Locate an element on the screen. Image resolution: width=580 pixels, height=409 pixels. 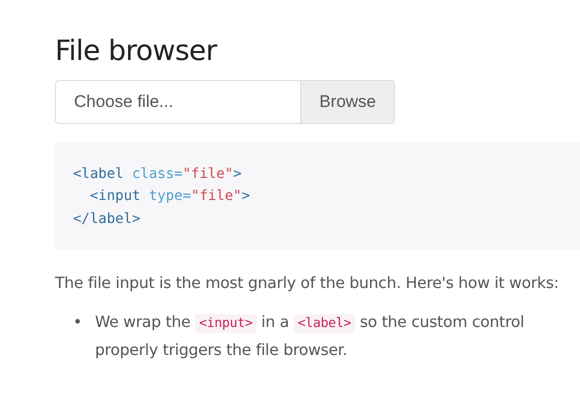
bullet-text: We wrap the <input> in a <label> so the custom control properly triggers the file browser. is located at coordinates (310, 337).